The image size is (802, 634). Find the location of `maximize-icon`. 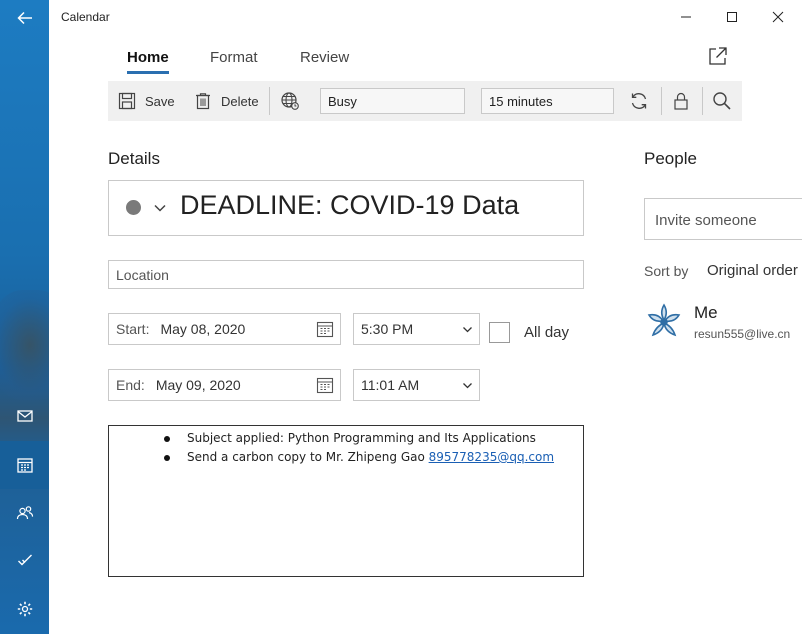

maximize-icon is located at coordinates (732, 17).